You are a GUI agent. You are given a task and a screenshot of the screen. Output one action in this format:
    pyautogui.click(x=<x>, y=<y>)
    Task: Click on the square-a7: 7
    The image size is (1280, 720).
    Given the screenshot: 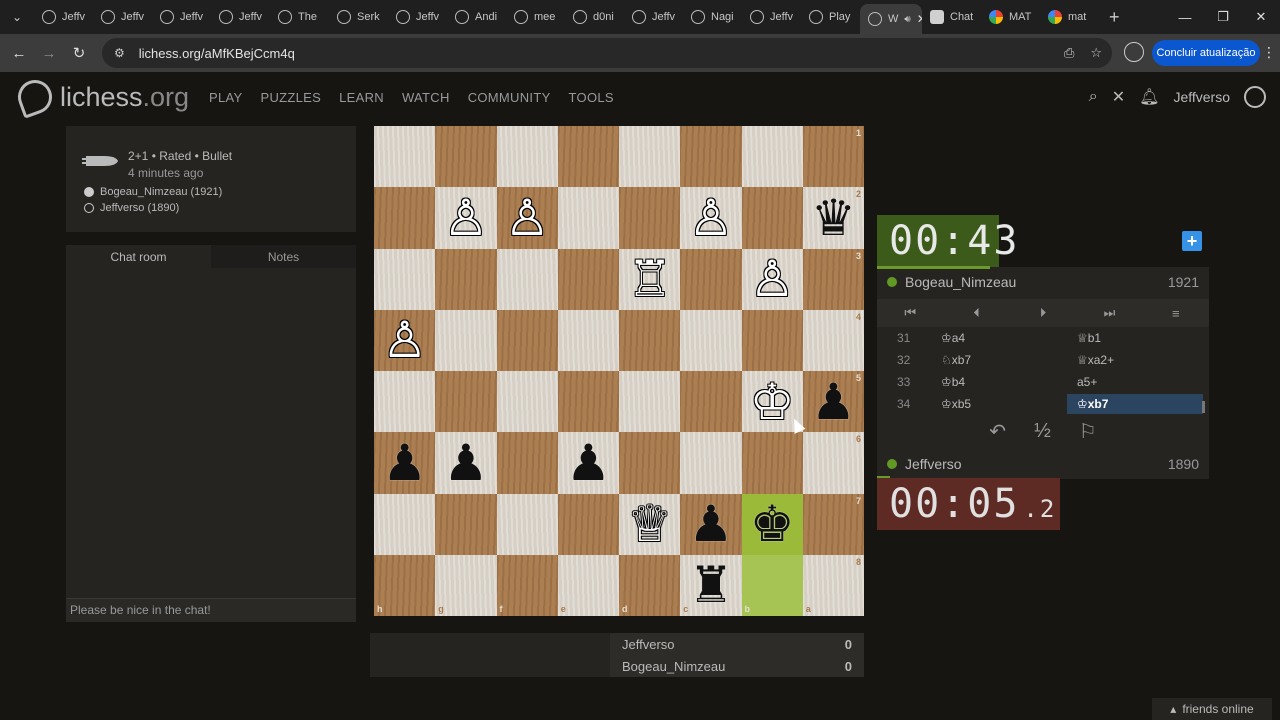 What is the action you would take?
    pyautogui.click(x=833, y=524)
    